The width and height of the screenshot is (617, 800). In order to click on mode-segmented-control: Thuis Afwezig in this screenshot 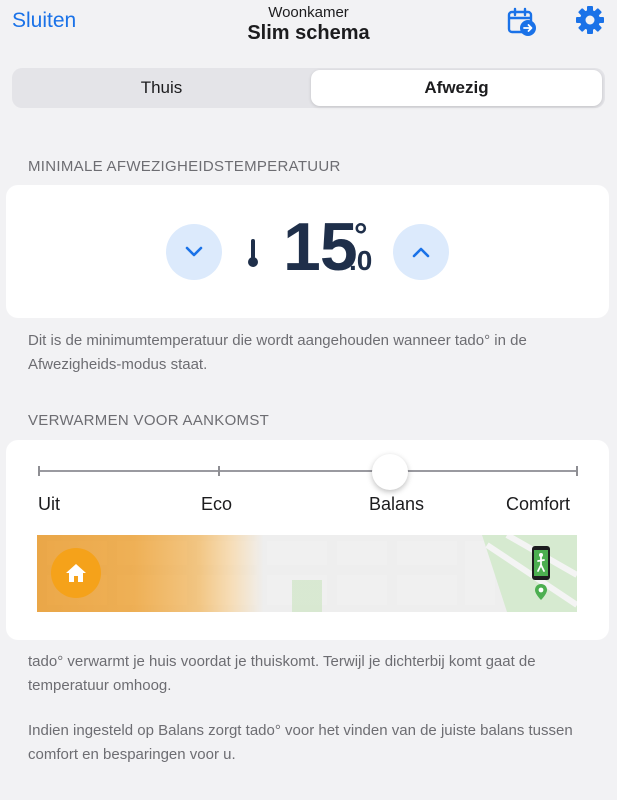, I will do `click(308, 88)`.